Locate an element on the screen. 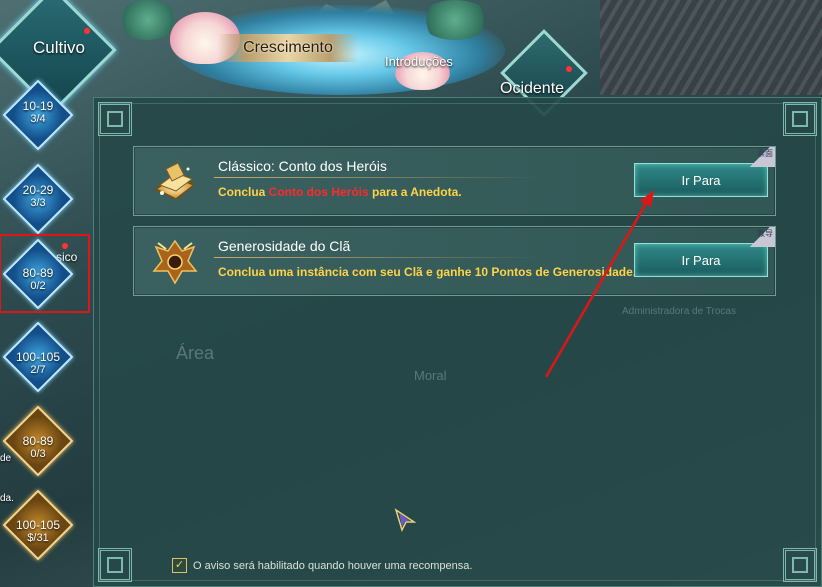 Image resolution: width=822 pixels, height=587 pixels. cursor-icon is located at coordinates (405, 520).